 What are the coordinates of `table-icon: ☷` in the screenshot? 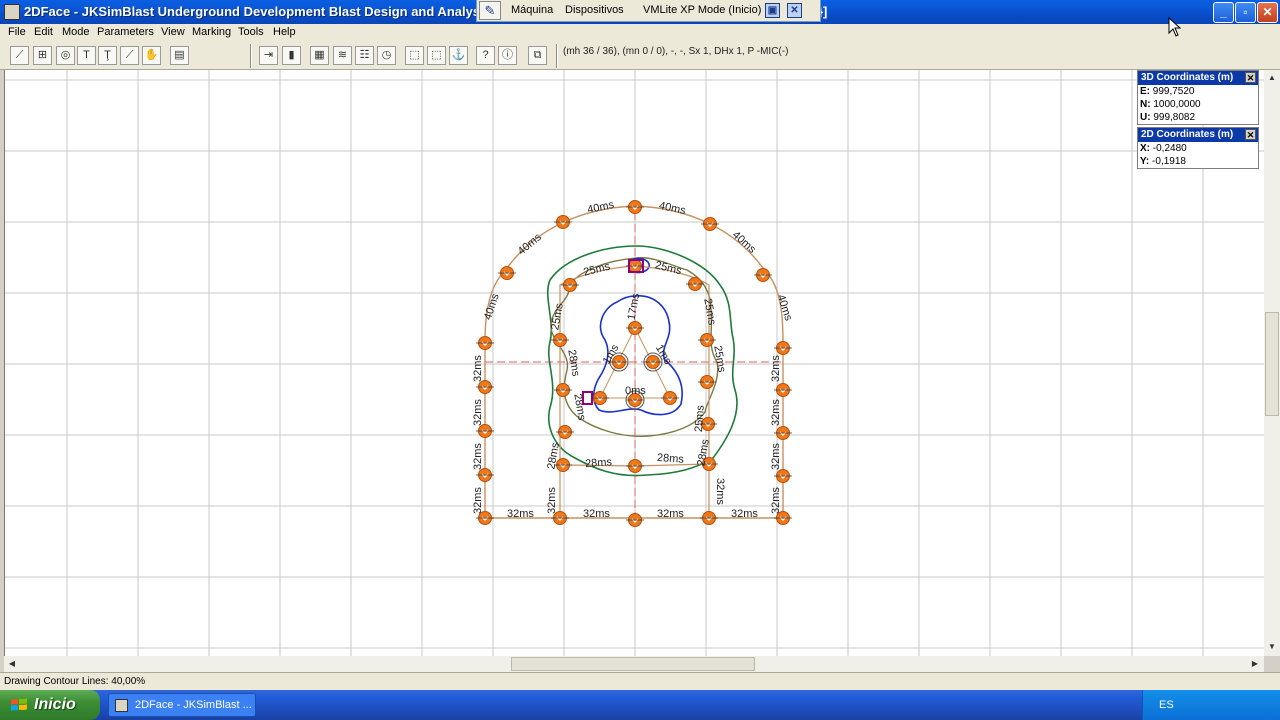 It's located at (364, 55).